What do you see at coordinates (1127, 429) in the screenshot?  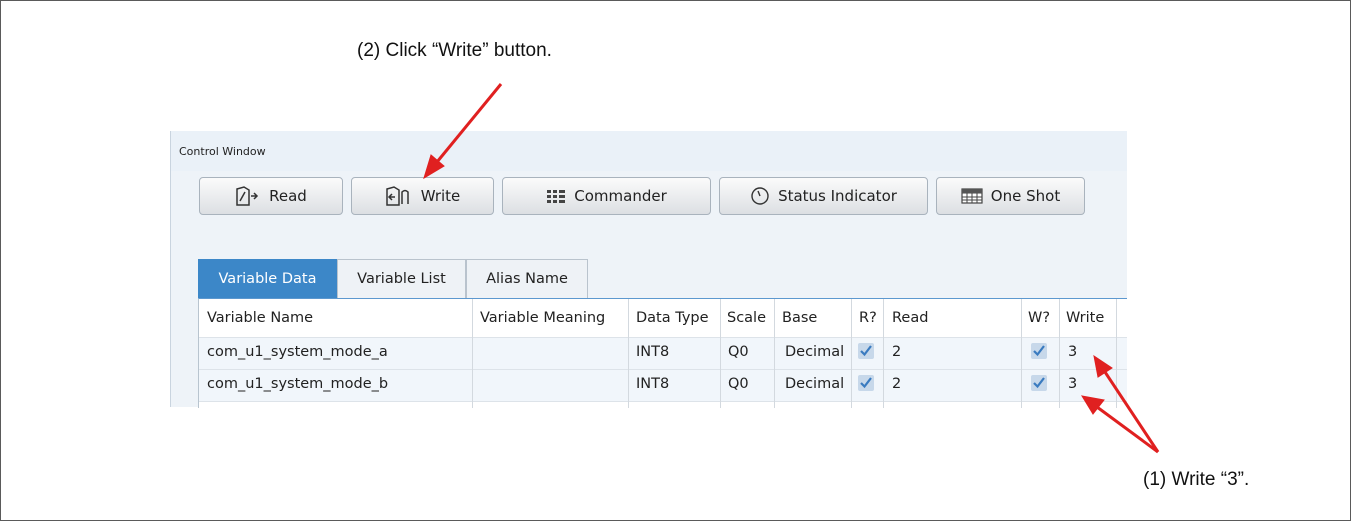 I see `arrow-to-row2-write` at bounding box center [1127, 429].